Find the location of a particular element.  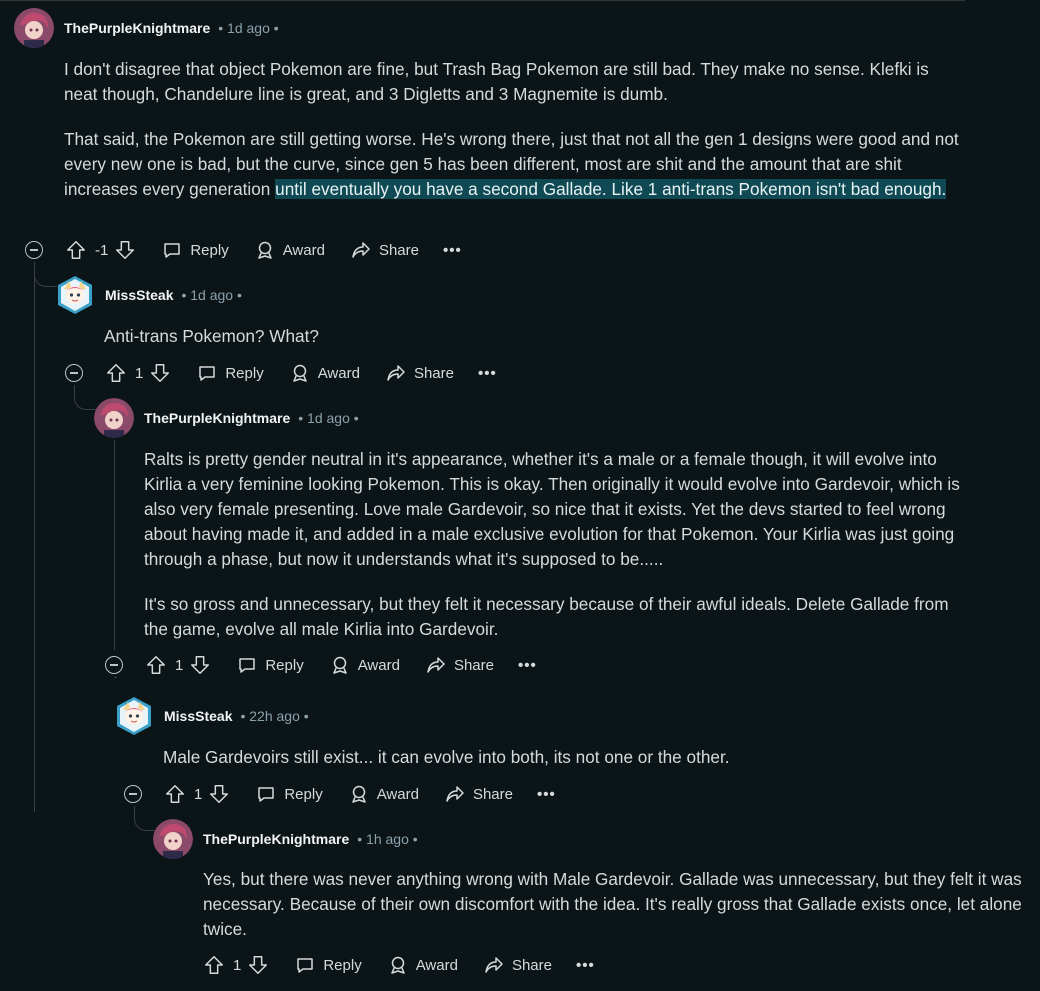

comment-header: MissSteak • 1d ago • is located at coordinates (148, 295).